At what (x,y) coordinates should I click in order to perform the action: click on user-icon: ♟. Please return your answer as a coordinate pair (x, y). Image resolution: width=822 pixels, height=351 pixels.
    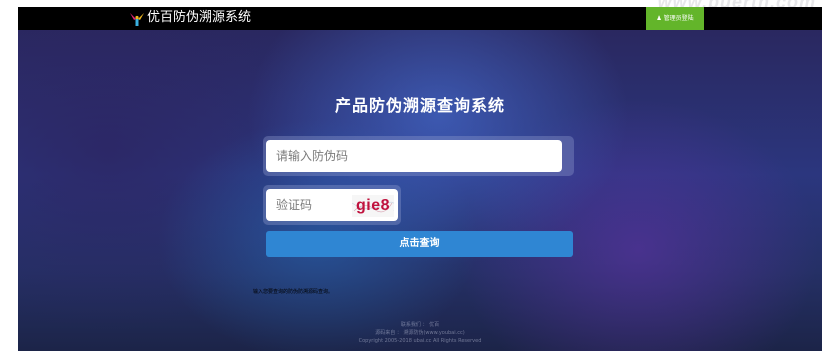
    Looking at the image, I should click on (659, 18).